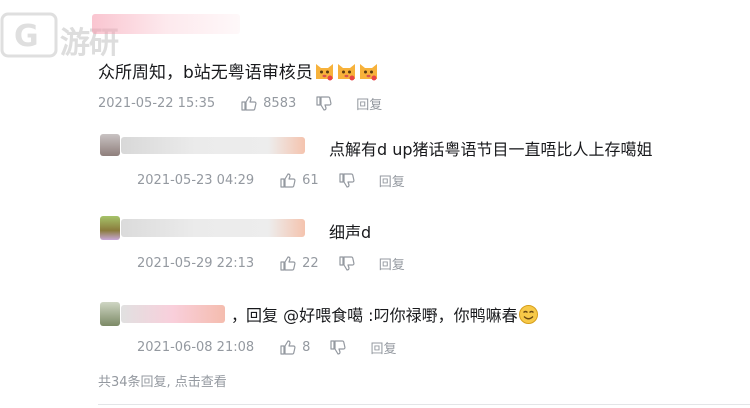  I want to click on reply-meta: 2021-05-29 22:13 22 回复, so click(271, 263).